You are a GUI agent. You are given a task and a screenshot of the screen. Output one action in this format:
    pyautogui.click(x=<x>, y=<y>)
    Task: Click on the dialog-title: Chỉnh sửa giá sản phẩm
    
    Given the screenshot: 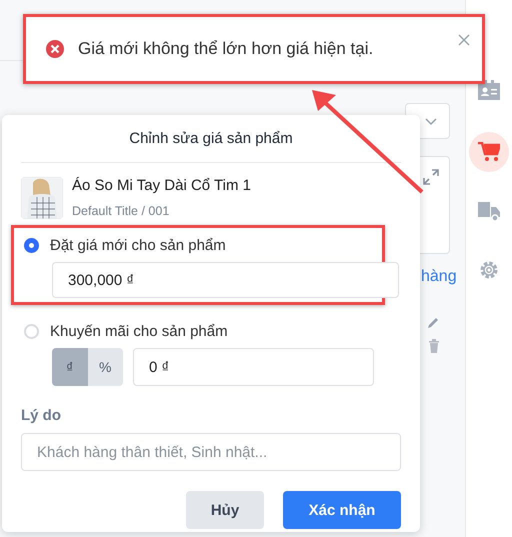 What is the action you would take?
    pyautogui.click(x=211, y=139)
    